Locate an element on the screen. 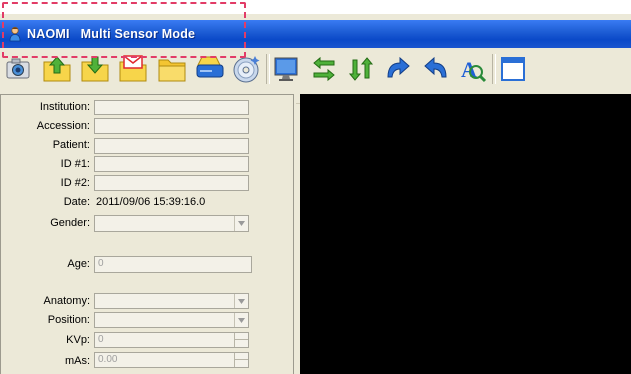  kvp-spin-buttons is located at coordinates (241, 340).